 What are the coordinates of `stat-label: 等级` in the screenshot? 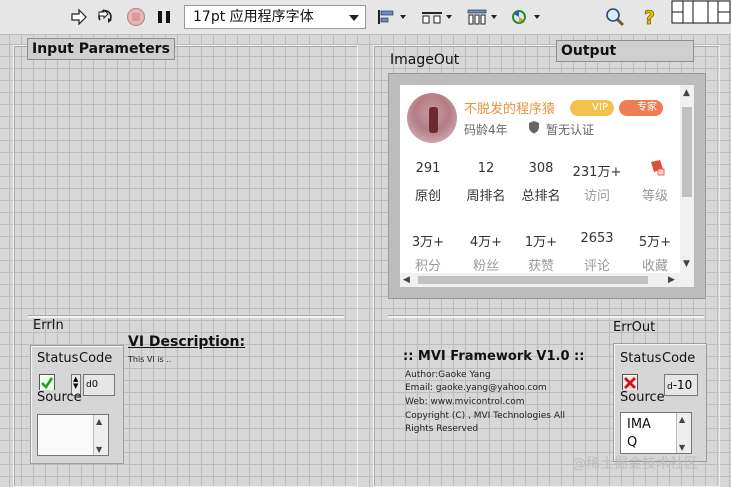 It's located at (654, 196).